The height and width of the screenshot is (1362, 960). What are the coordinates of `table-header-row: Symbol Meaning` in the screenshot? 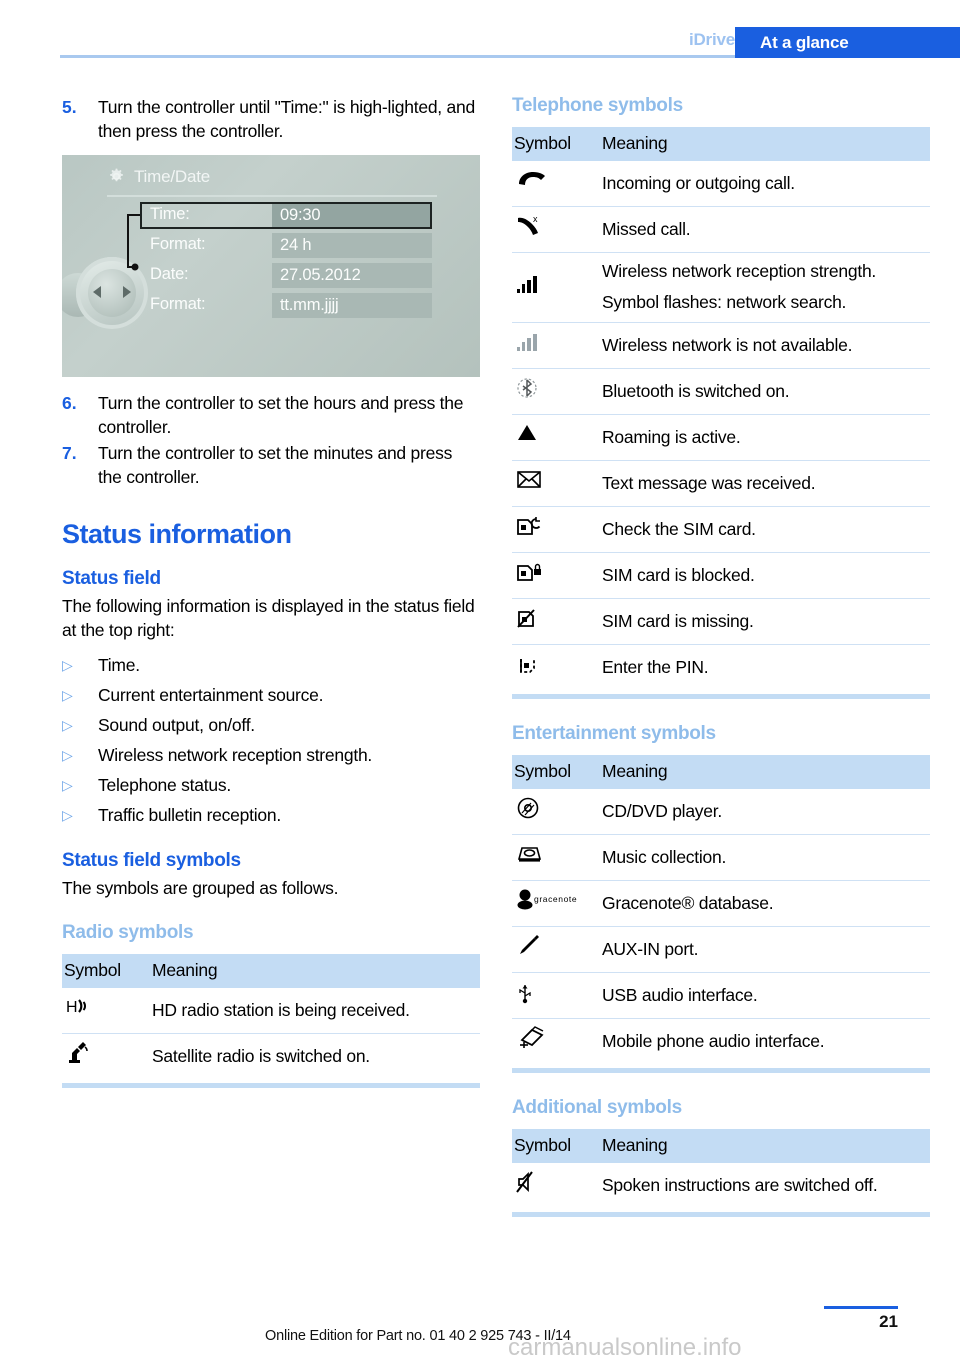 It's located at (271, 971).